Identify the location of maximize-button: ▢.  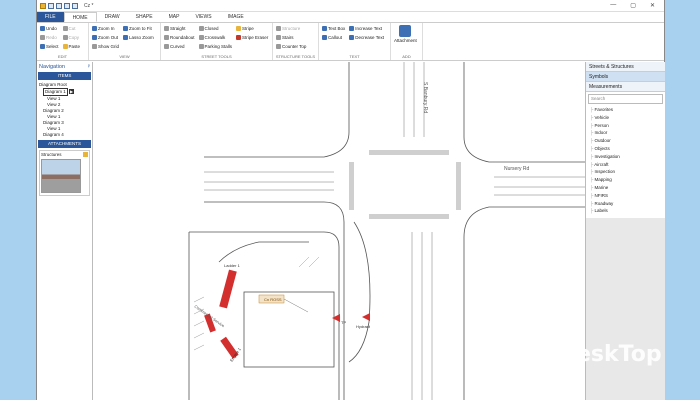
(633, 5).